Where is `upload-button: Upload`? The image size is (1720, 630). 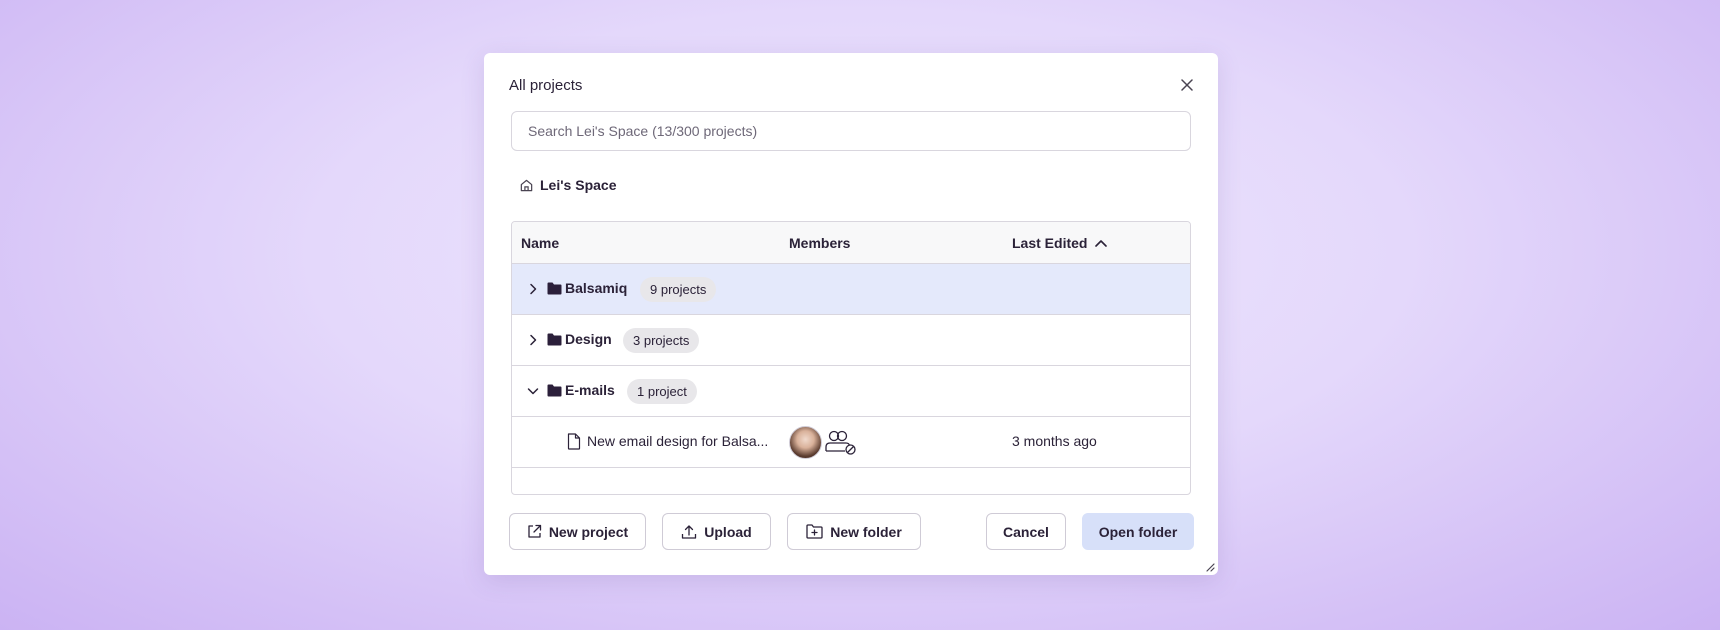
upload-button: Upload is located at coordinates (716, 531).